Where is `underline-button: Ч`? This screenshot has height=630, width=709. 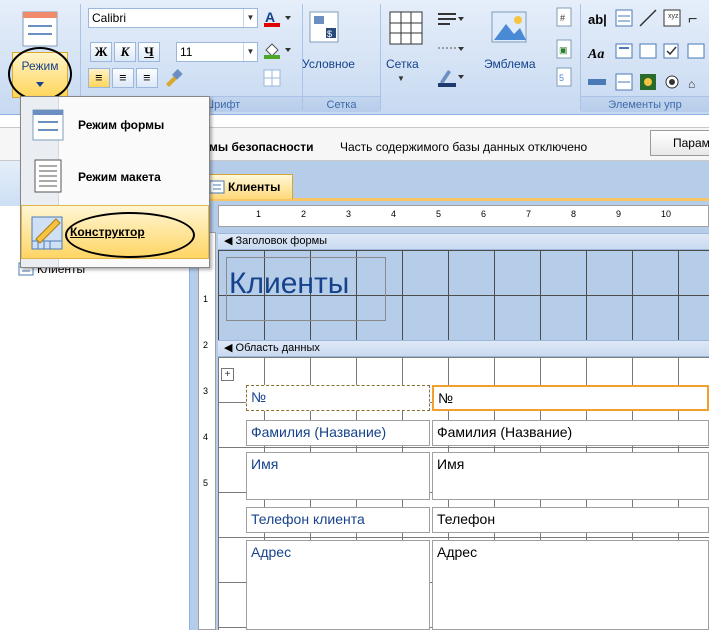 underline-button: Ч is located at coordinates (149, 52).